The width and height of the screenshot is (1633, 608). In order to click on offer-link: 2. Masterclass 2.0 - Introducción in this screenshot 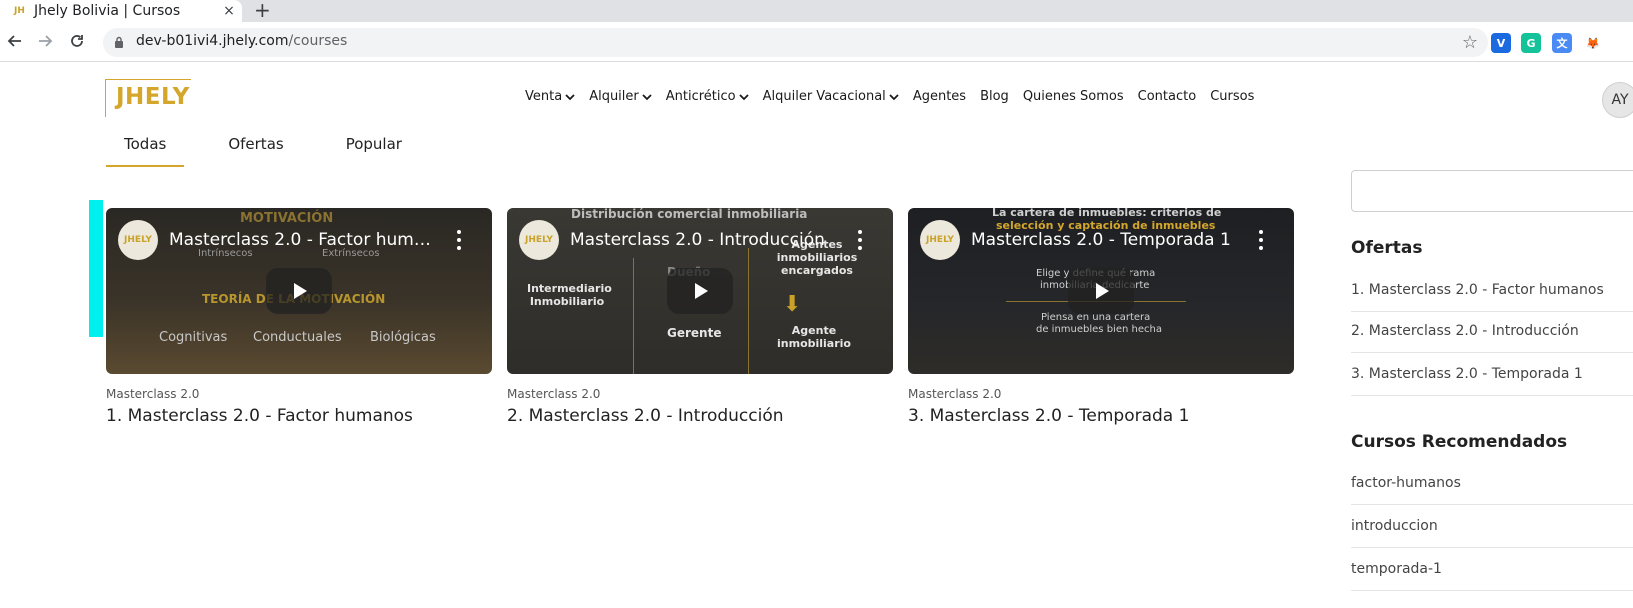, I will do `click(1492, 331)`.